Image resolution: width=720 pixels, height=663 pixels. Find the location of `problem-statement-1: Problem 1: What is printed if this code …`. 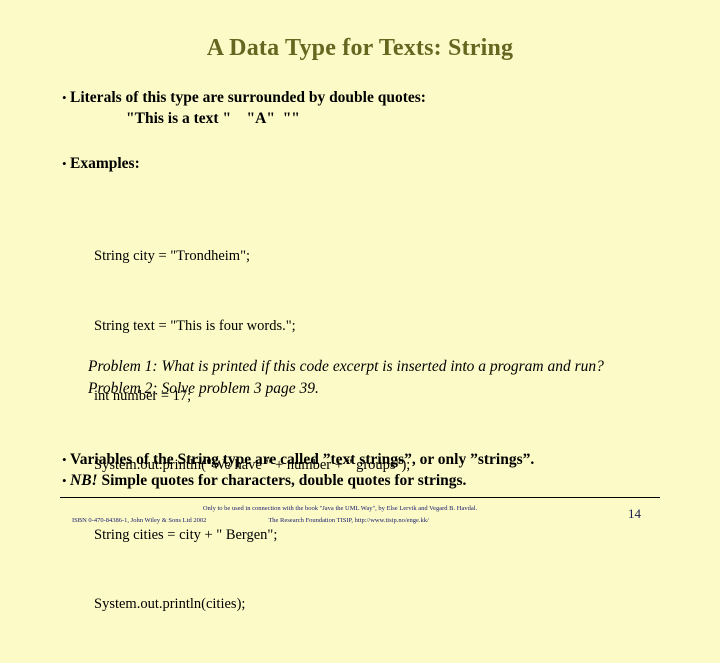

problem-statement-1: Problem 1: What is printed if this code … is located at coordinates (346, 366).